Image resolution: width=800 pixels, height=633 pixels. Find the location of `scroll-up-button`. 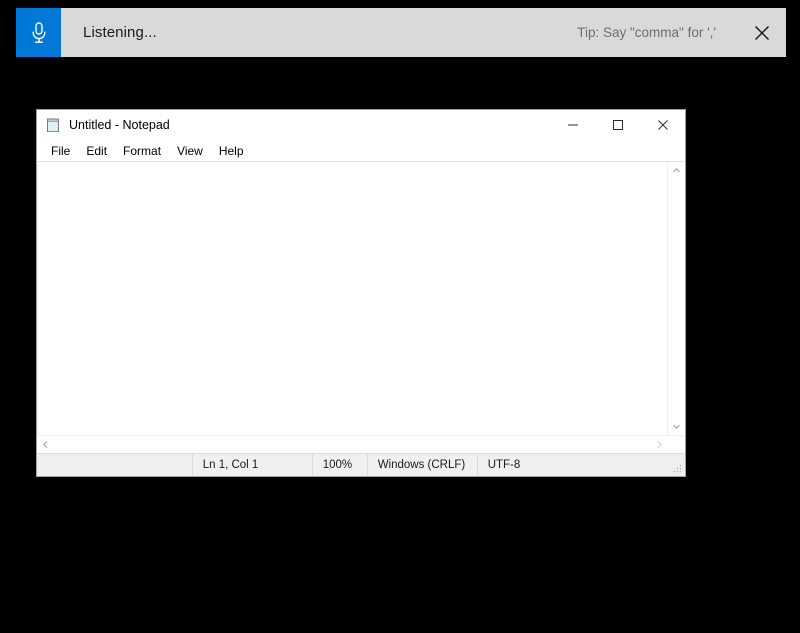

scroll-up-button is located at coordinates (676, 170).